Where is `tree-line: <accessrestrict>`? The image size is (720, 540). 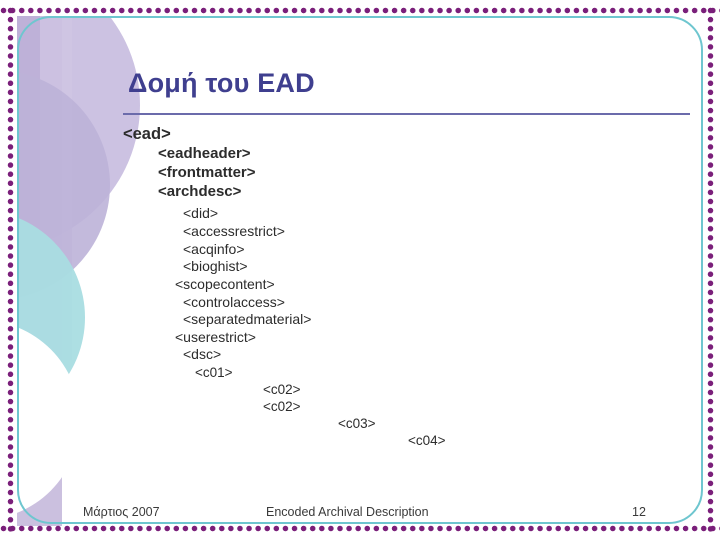 tree-line: <accessrestrict> is located at coordinates (234, 231).